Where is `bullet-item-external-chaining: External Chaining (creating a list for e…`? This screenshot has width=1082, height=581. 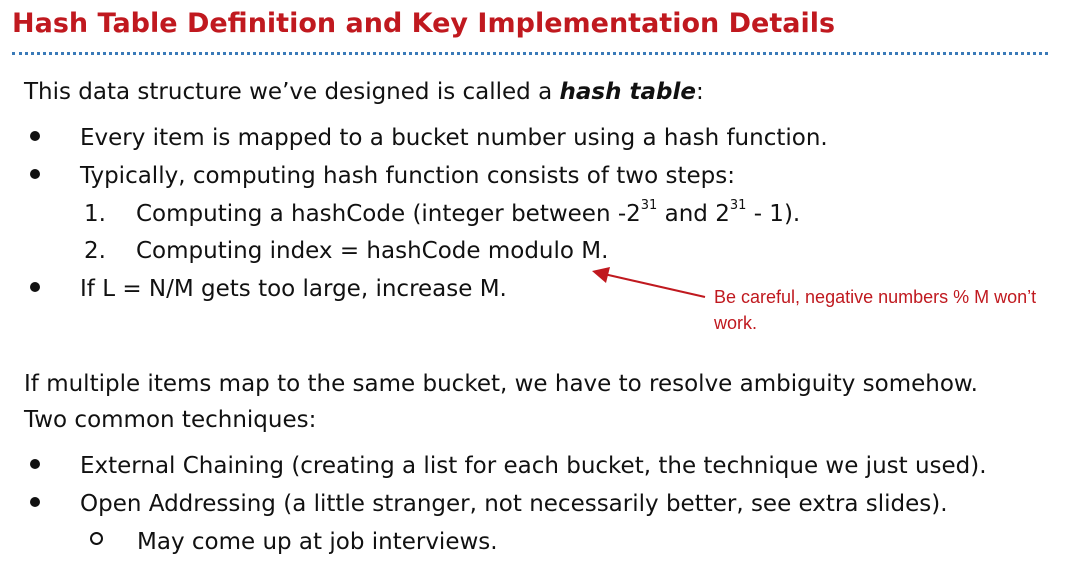 bullet-item-external-chaining: External Chaining (creating a list for e… is located at coordinates (508, 466).